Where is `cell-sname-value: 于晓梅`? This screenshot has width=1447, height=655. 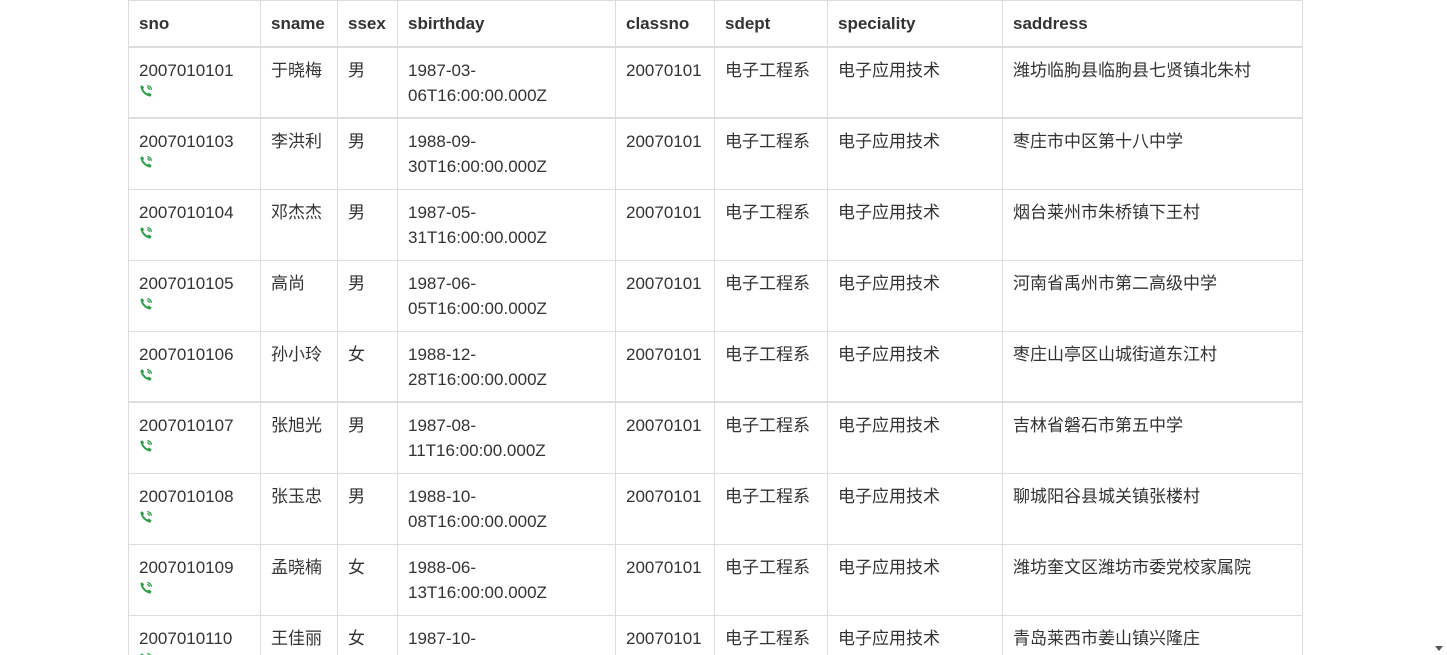
cell-sname-value: 于晓梅 is located at coordinates (296, 70).